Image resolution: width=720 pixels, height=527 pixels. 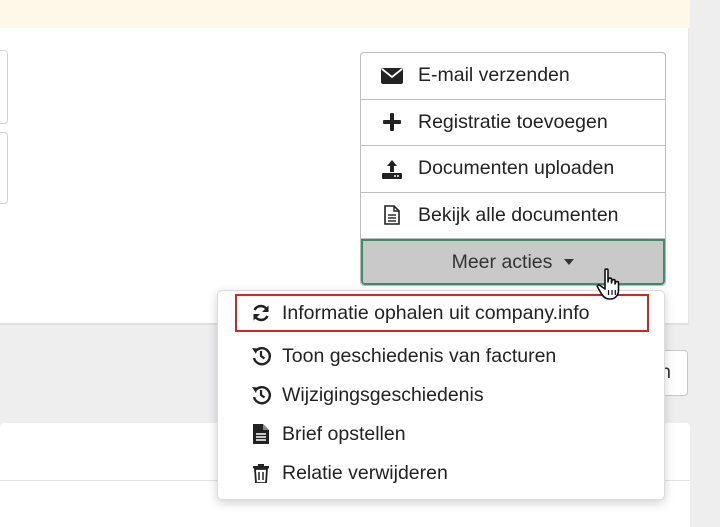 I want to click on more-actions-label: Meer acties, so click(x=502, y=261).